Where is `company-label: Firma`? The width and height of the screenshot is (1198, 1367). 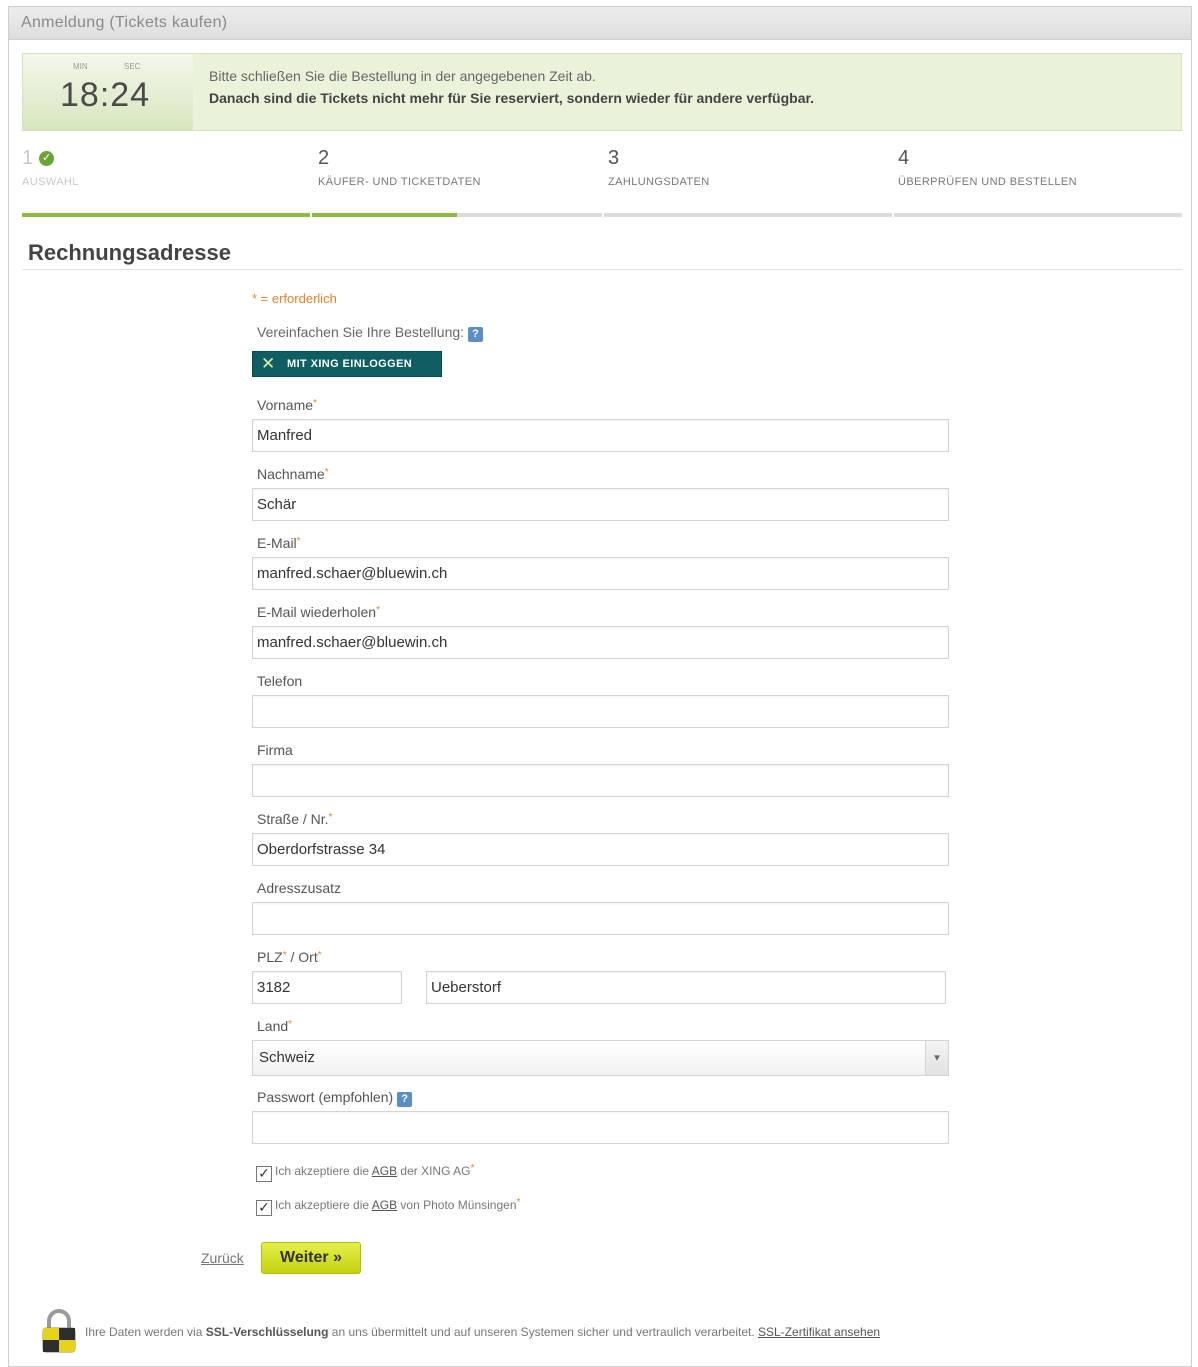 company-label: Firma is located at coordinates (275, 750).